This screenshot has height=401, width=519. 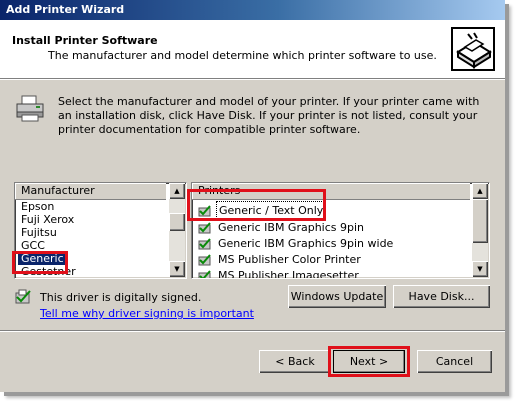 I want to click on printer-item-ibm-9pin: Generic IBM Graphics 9pin, so click(x=332, y=228).